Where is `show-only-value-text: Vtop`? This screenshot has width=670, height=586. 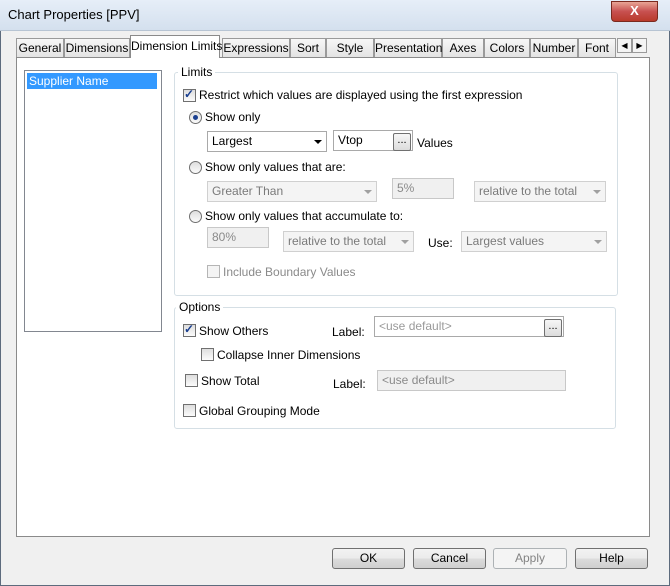 show-only-value-text: Vtop is located at coordinates (350, 140).